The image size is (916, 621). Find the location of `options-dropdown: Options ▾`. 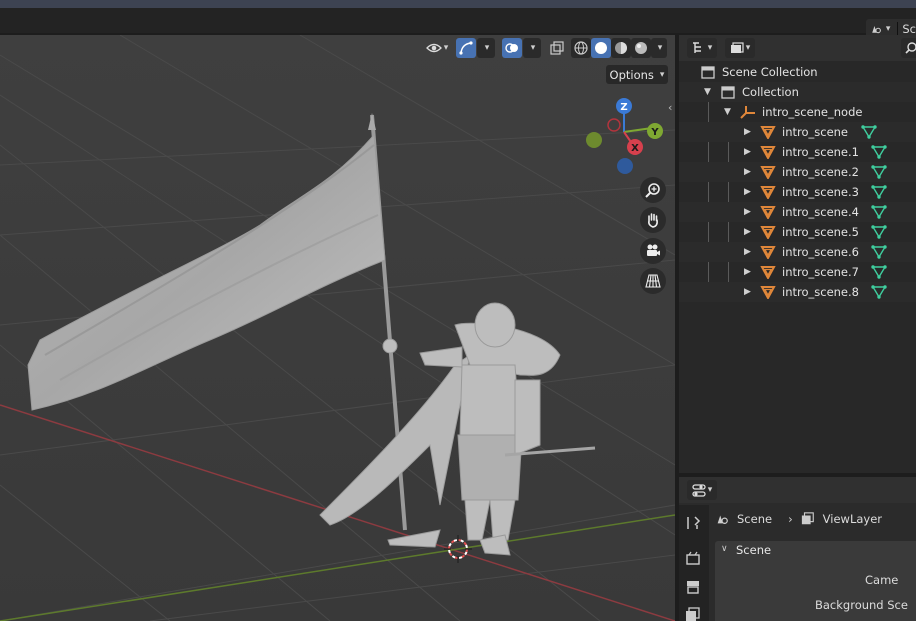

options-dropdown: Options ▾ is located at coordinates (637, 74).